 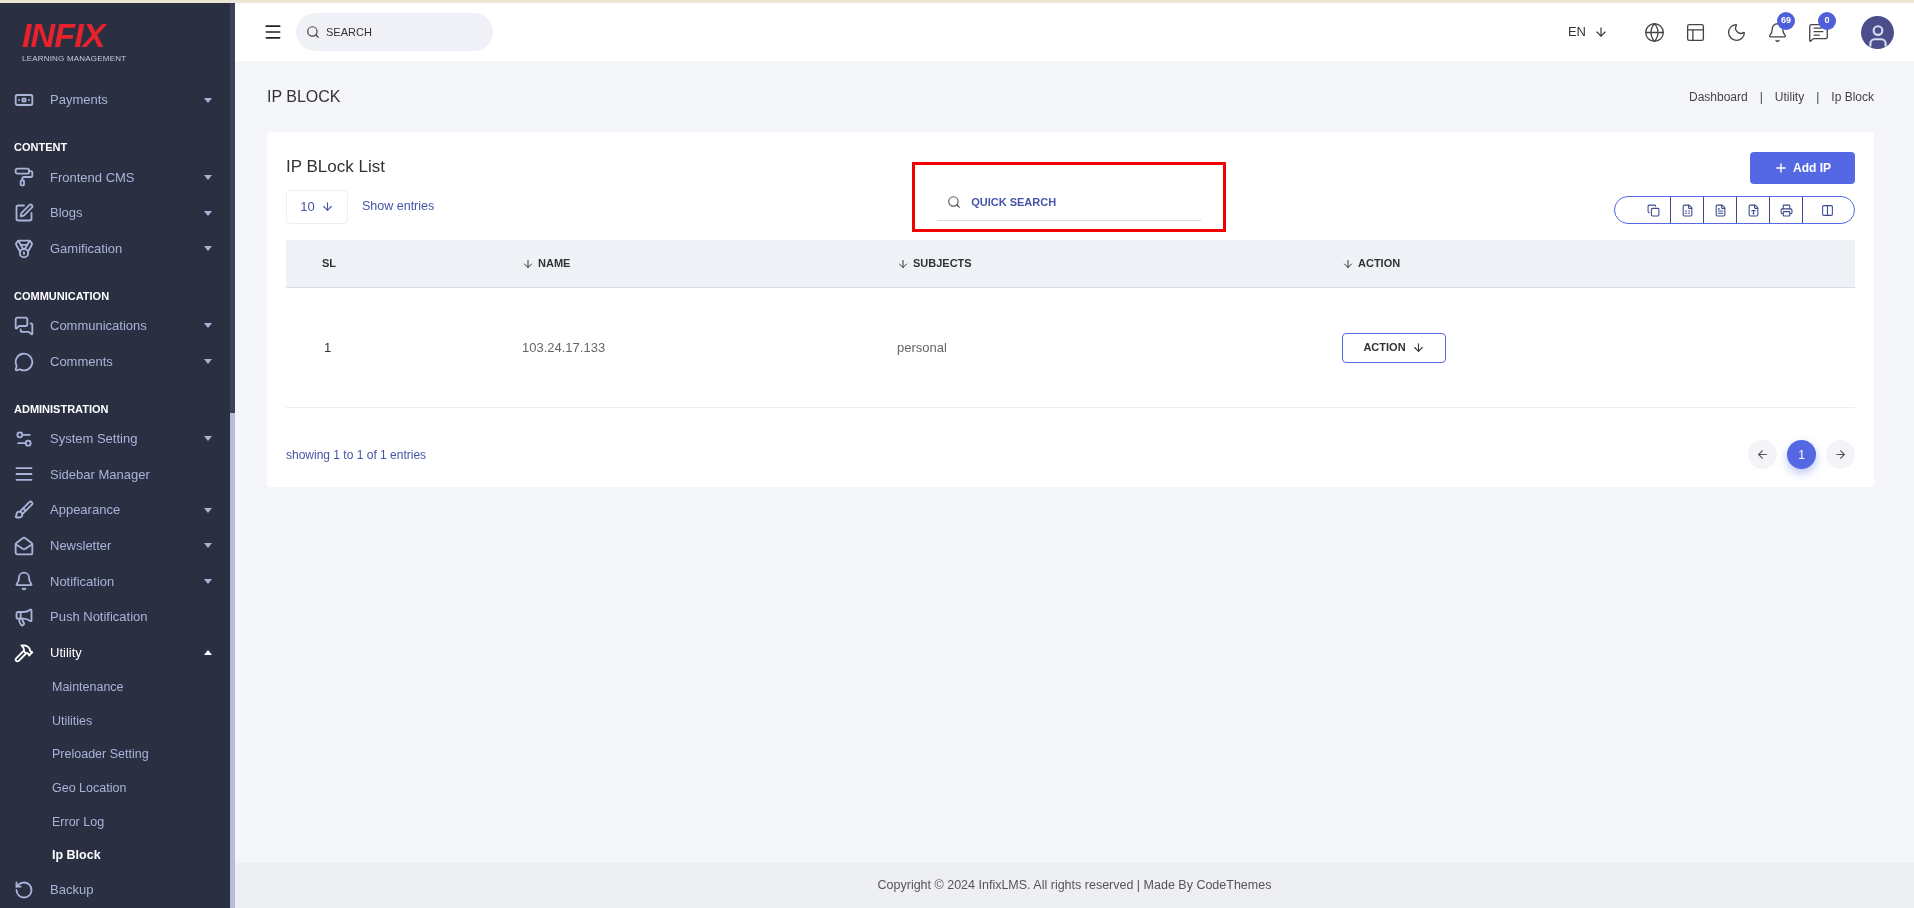 I want to click on quick-search-field: QUICK SEARCH, so click(x=1069, y=202).